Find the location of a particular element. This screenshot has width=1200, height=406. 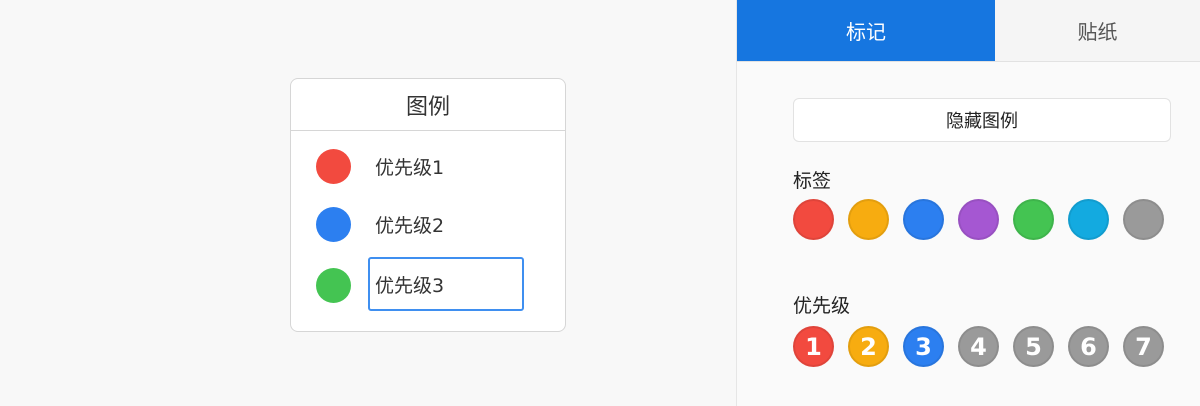

priority-3-icon: 3 is located at coordinates (923, 346).